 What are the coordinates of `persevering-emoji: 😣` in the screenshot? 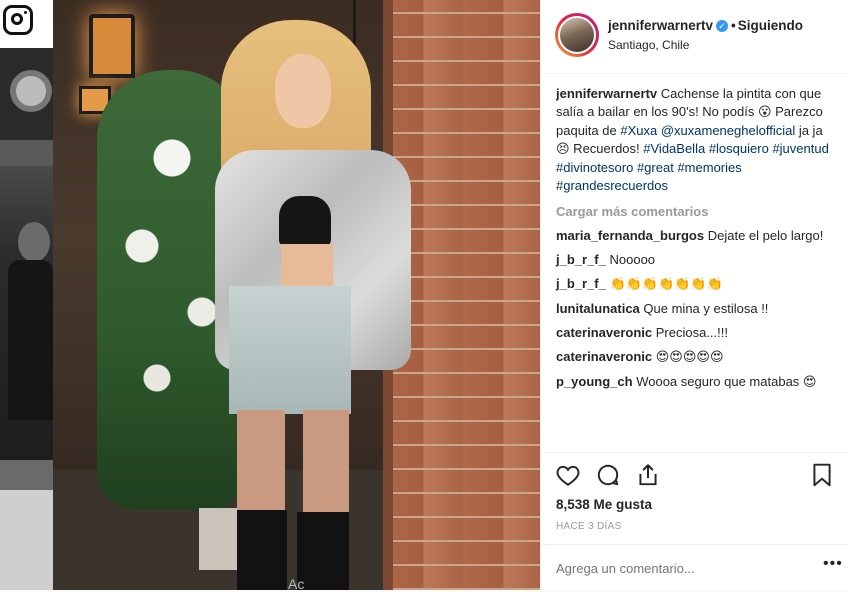 It's located at (563, 149).